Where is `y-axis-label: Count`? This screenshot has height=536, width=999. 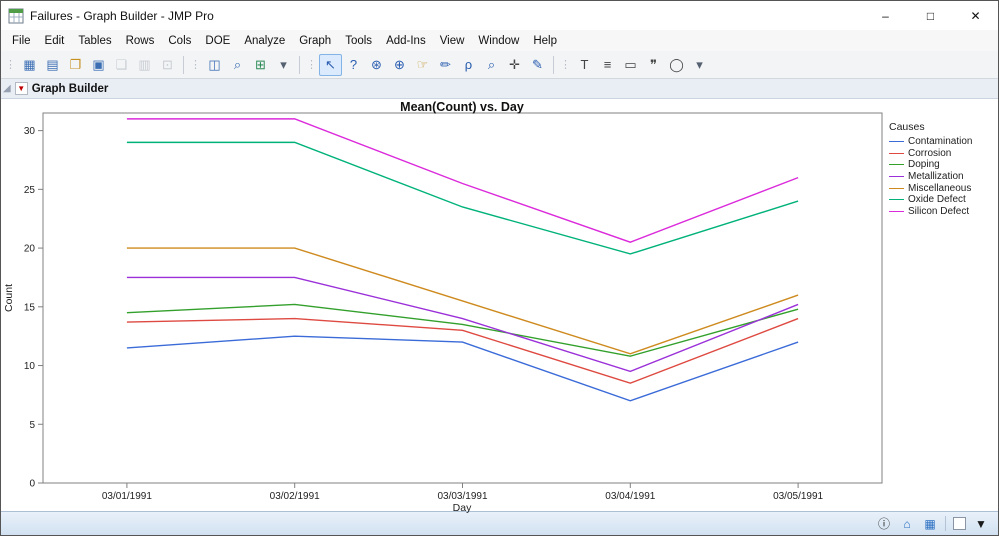
y-axis-label: Count is located at coordinates (9, 298).